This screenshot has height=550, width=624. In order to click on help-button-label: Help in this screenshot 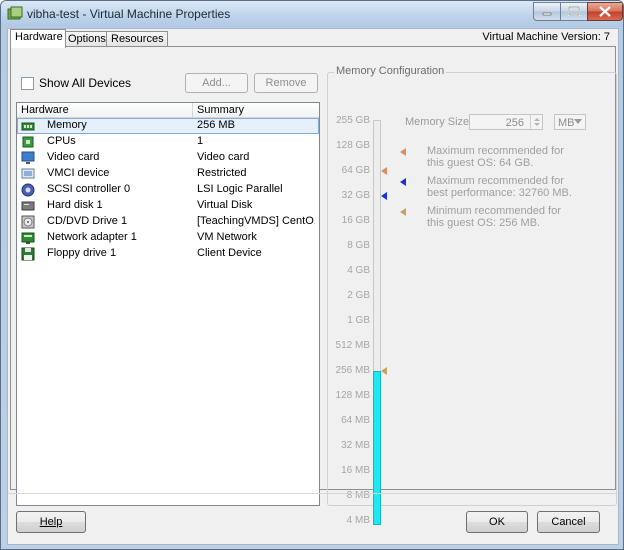, I will do `click(51, 522)`.